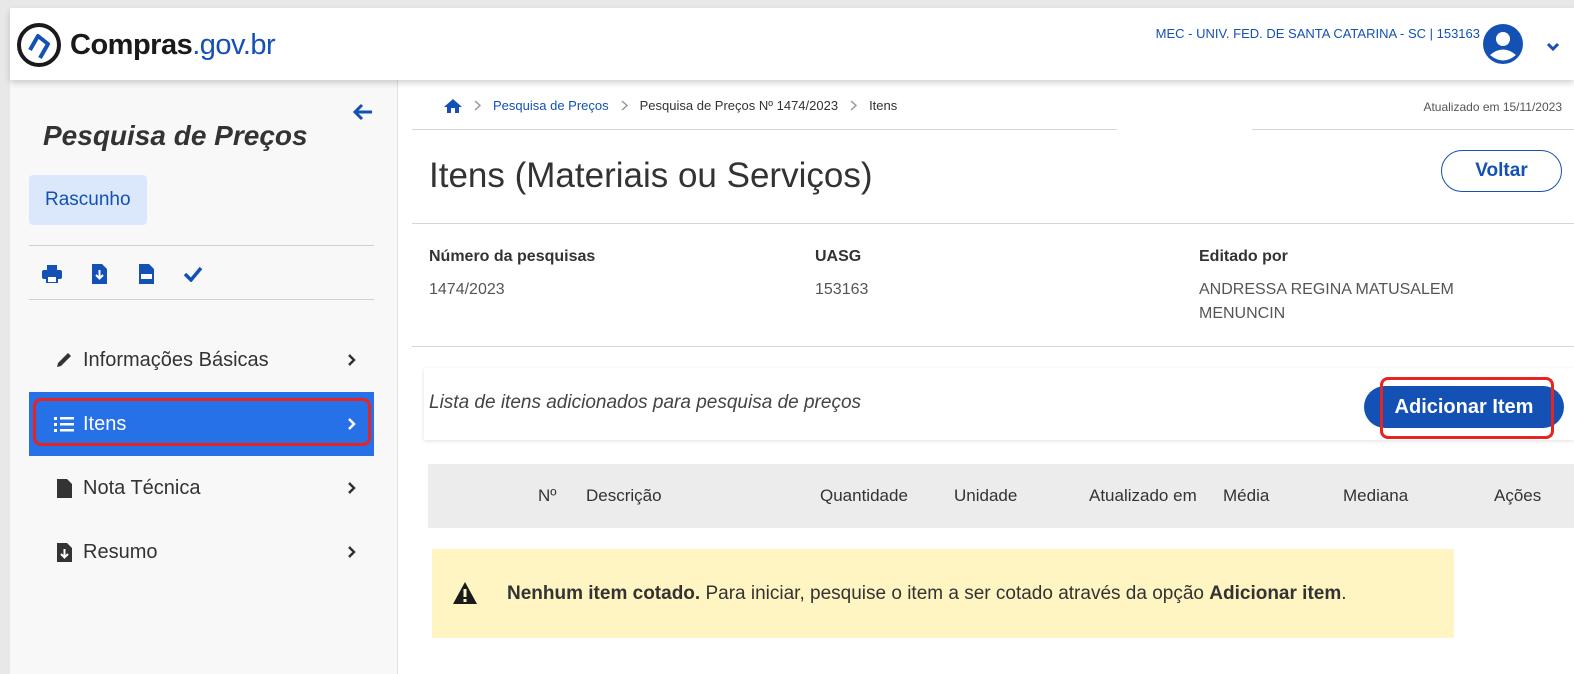  What do you see at coordinates (131, 44) in the screenshot?
I see `logo-brand: Compras` at bounding box center [131, 44].